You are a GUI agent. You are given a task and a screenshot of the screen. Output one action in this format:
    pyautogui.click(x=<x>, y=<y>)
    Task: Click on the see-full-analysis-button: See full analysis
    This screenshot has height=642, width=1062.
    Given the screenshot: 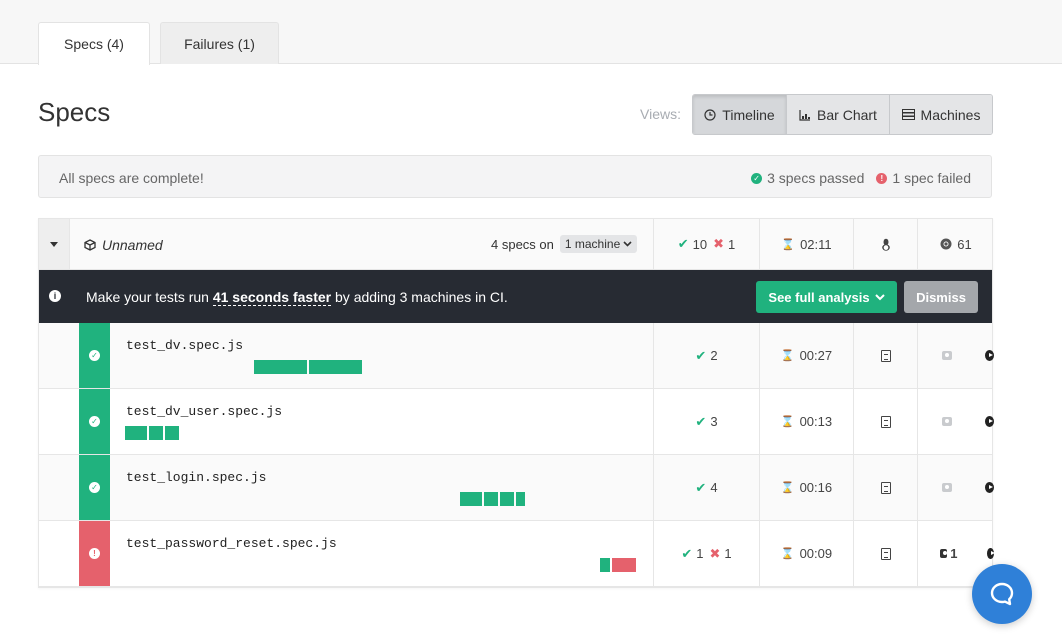 What is the action you would take?
    pyautogui.click(x=826, y=297)
    